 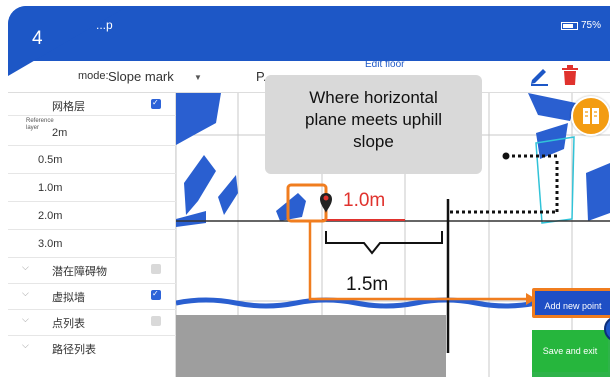 What do you see at coordinates (539, 75) in the screenshot?
I see `pen-icon` at bounding box center [539, 75].